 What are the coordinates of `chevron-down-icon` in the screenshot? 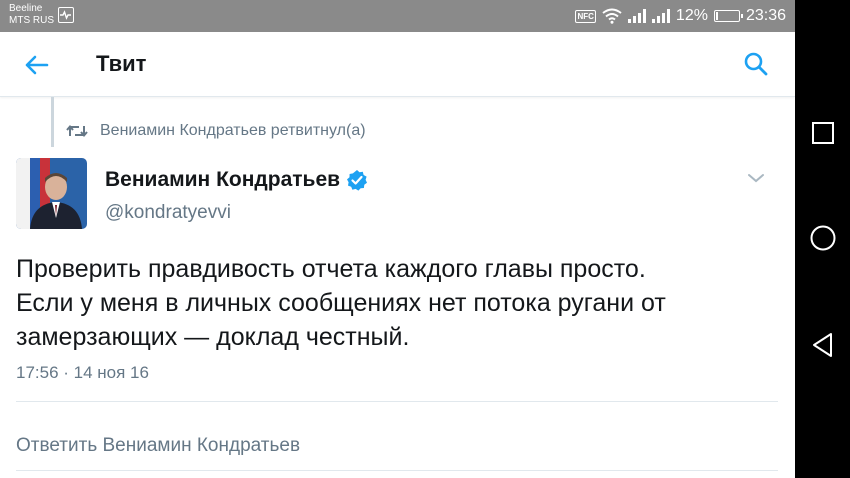 It's located at (756, 178).